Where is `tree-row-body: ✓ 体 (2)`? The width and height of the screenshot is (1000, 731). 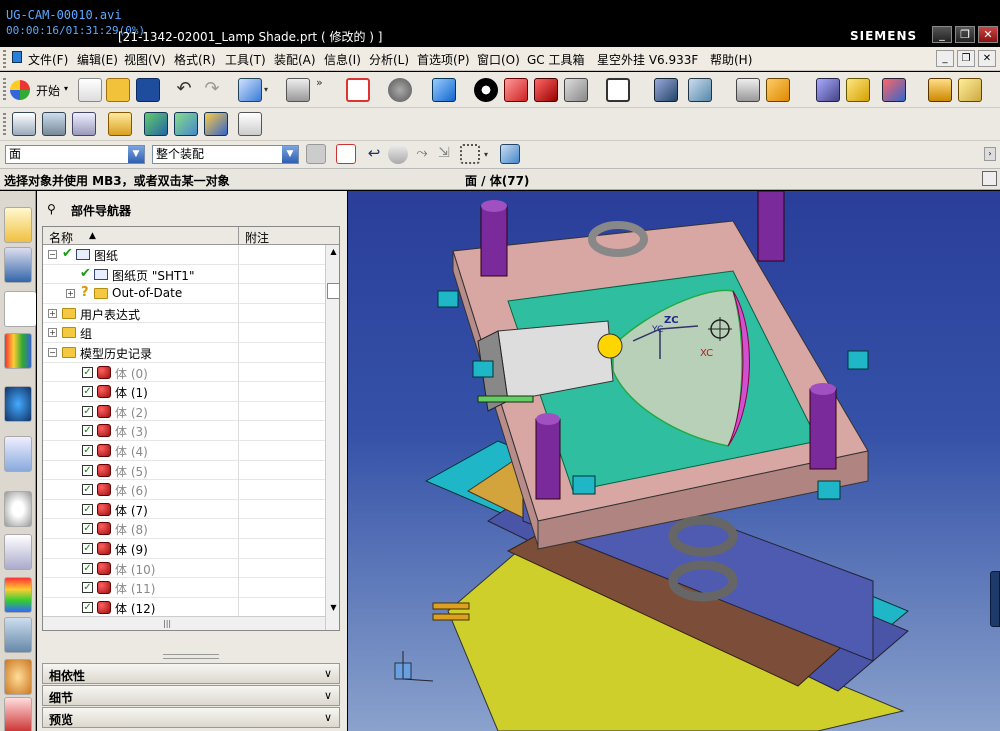
tree-row-body: ✓ 体 (2) is located at coordinates (184, 411).